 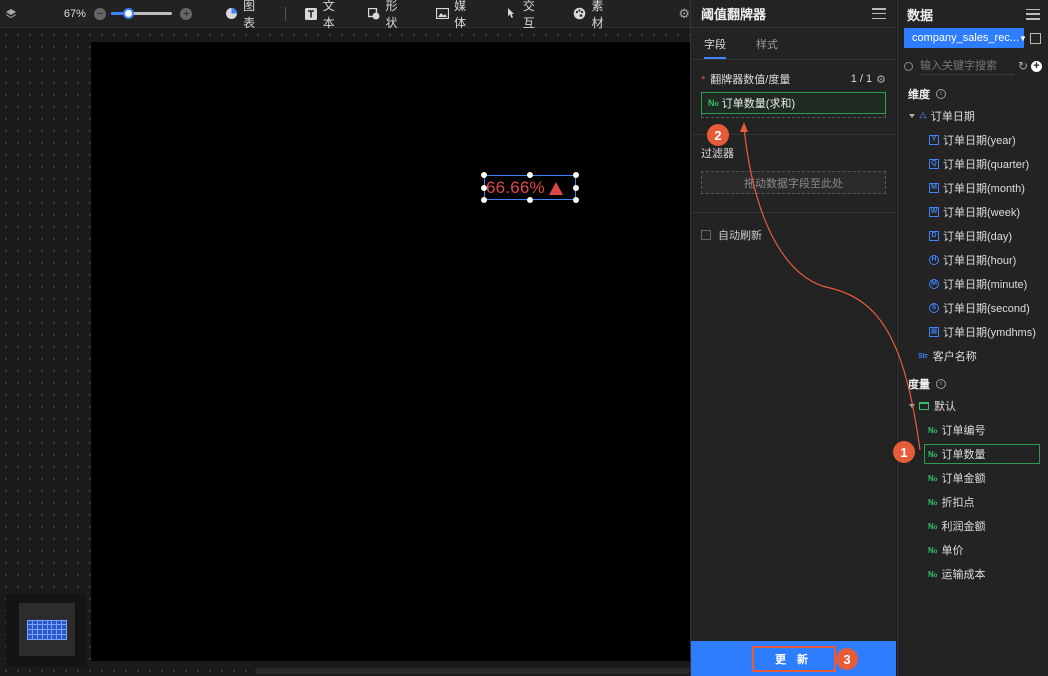 What do you see at coordinates (881, 79) in the screenshot?
I see `settings-gear-icon: ⚙` at bounding box center [881, 79].